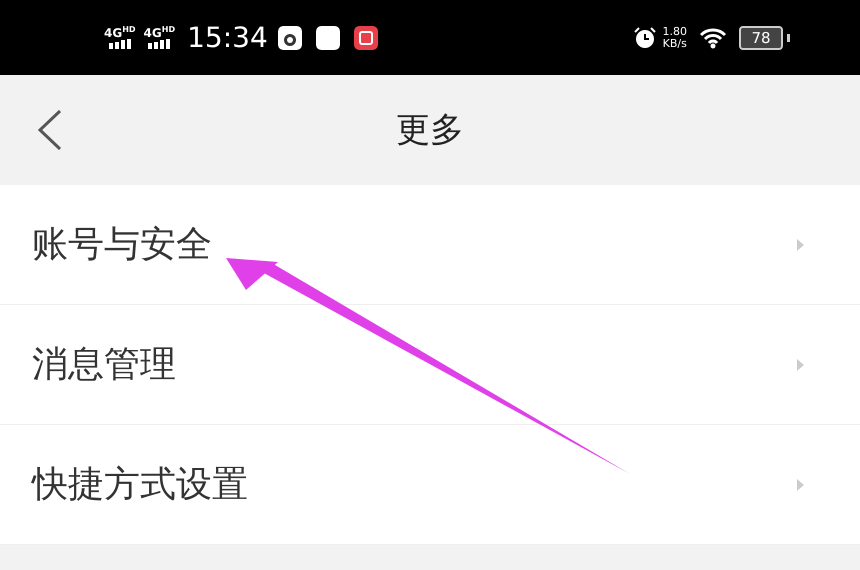 Image resolution: width=860 pixels, height=570 pixels. What do you see at coordinates (50, 130) in the screenshot?
I see `back-icon` at bounding box center [50, 130].